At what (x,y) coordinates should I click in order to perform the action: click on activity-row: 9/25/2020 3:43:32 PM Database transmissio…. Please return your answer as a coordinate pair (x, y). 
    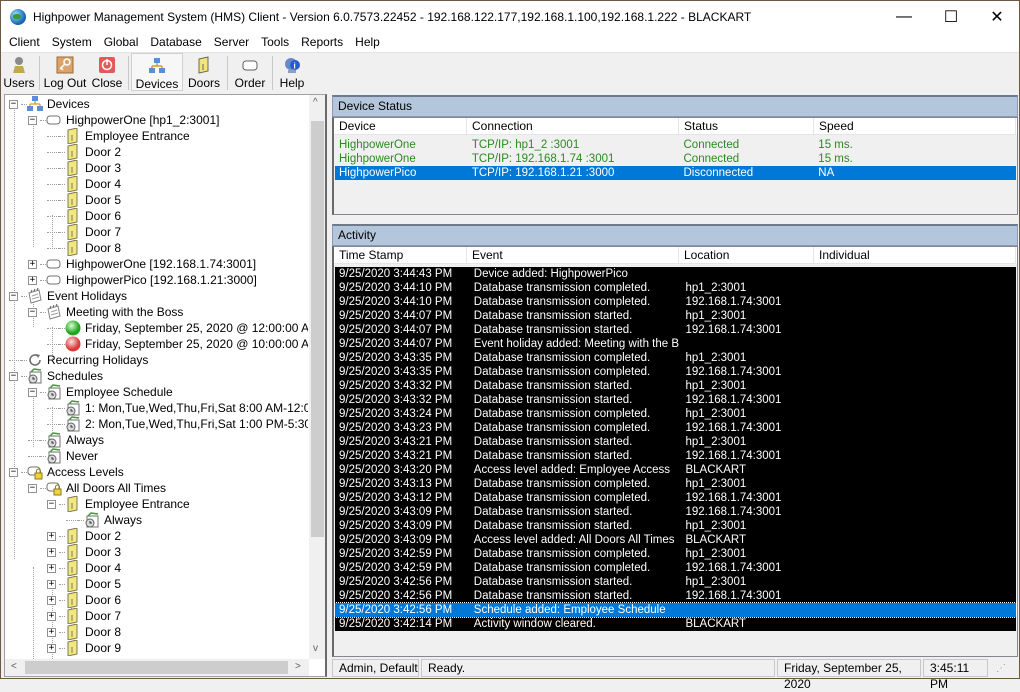
    Looking at the image, I should click on (675, 386).